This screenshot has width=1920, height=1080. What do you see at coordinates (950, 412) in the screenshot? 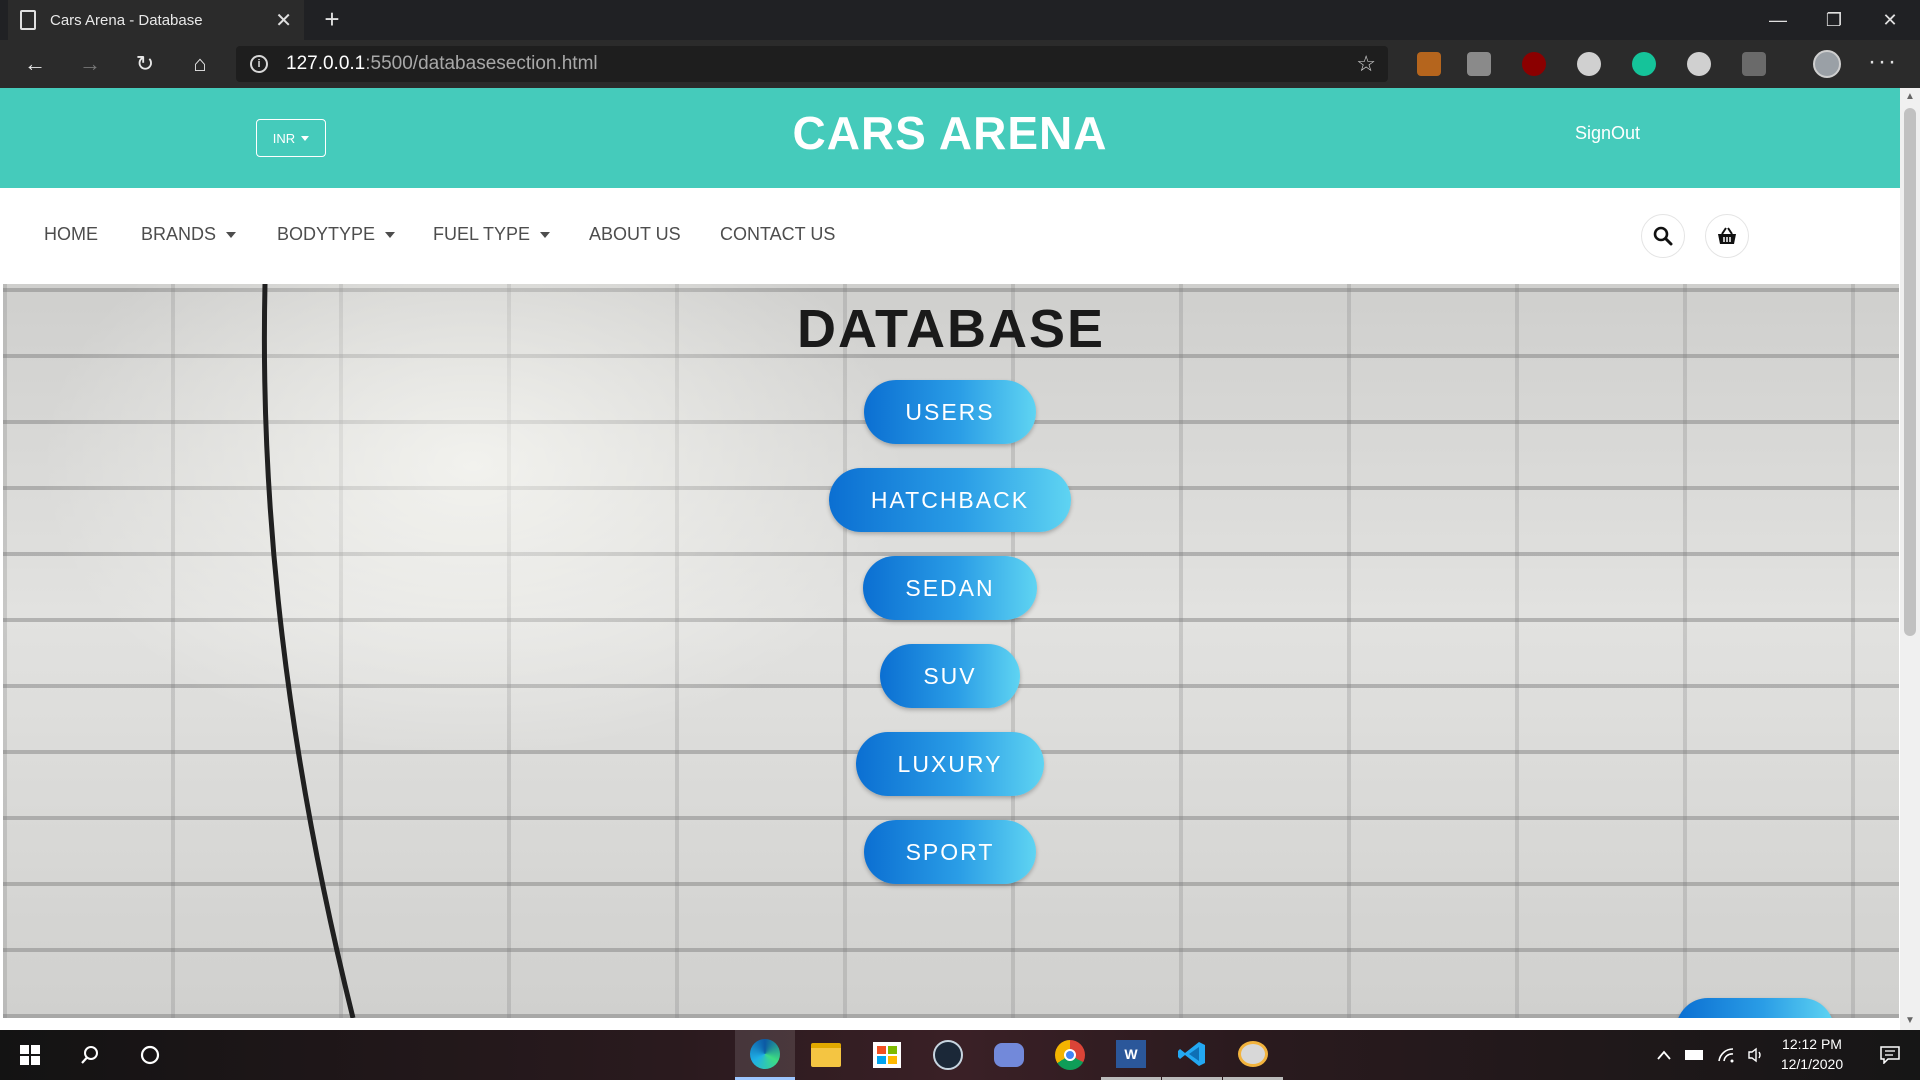
I see `users-button: USERS` at bounding box center [950, 412].